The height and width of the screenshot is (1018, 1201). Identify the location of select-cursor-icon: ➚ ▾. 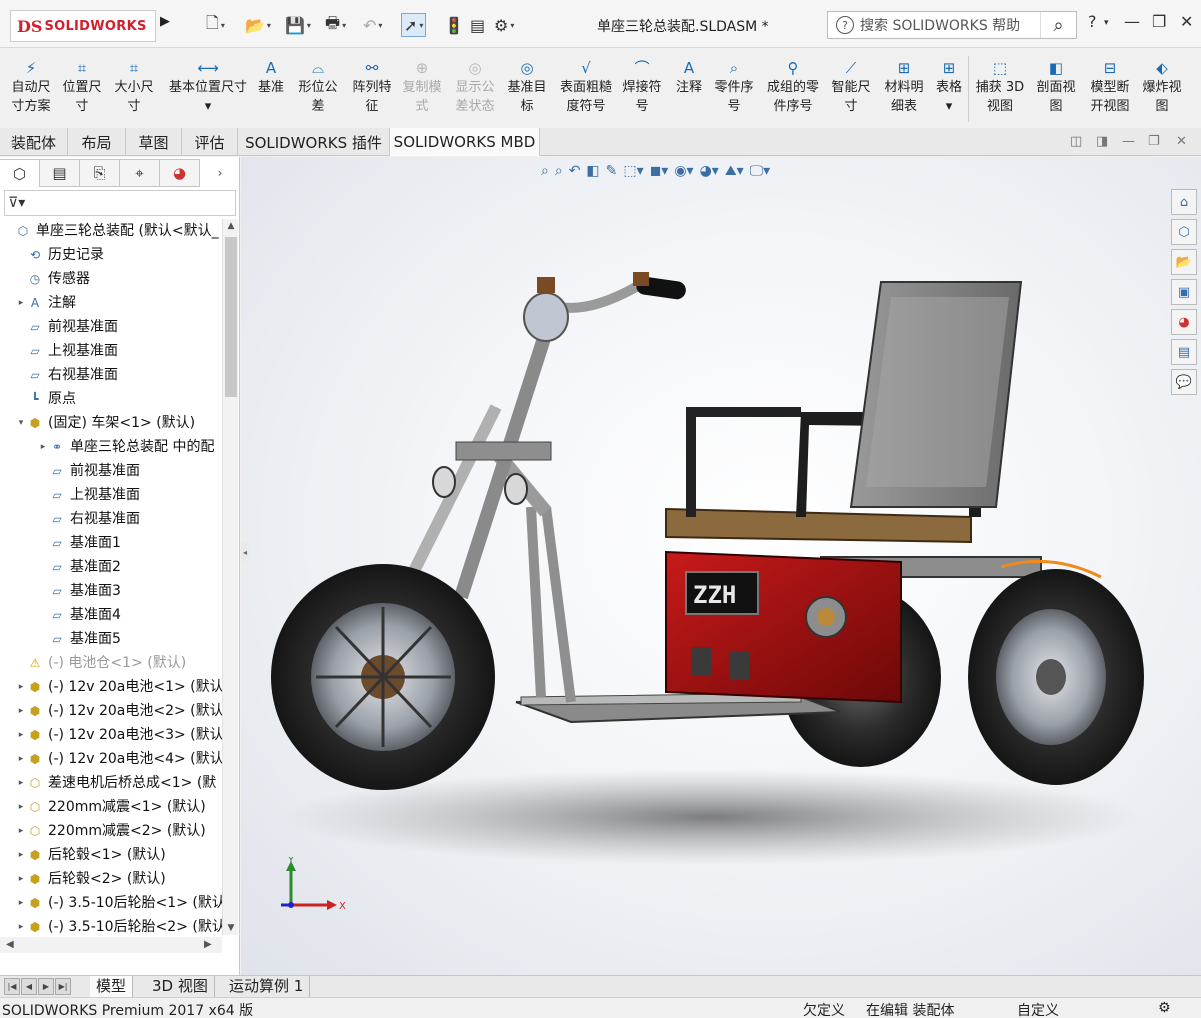
(414, 25).